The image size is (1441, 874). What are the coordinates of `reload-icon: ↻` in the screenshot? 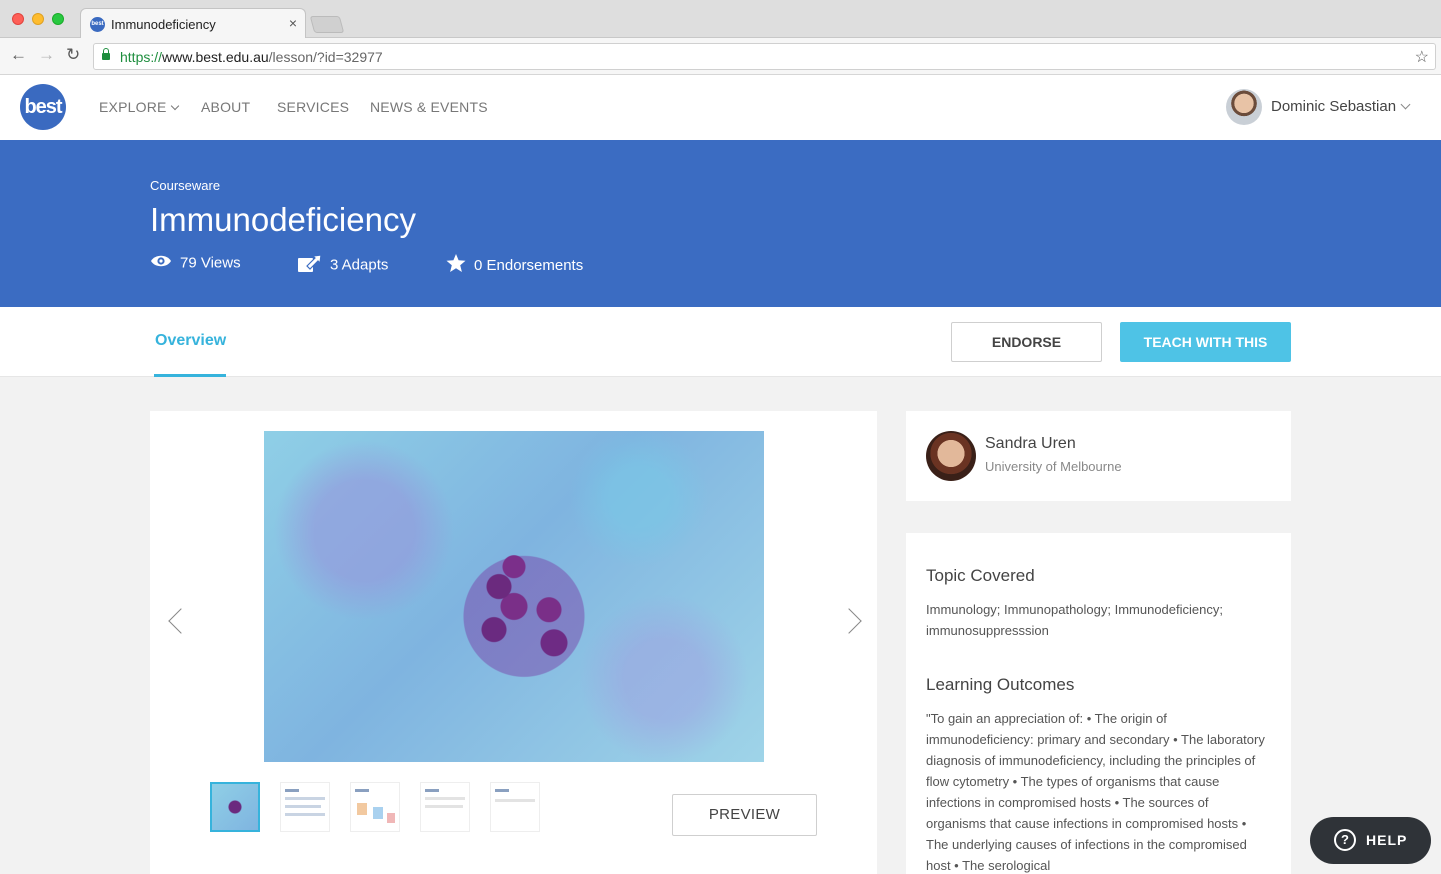 It's located at (73, 55).